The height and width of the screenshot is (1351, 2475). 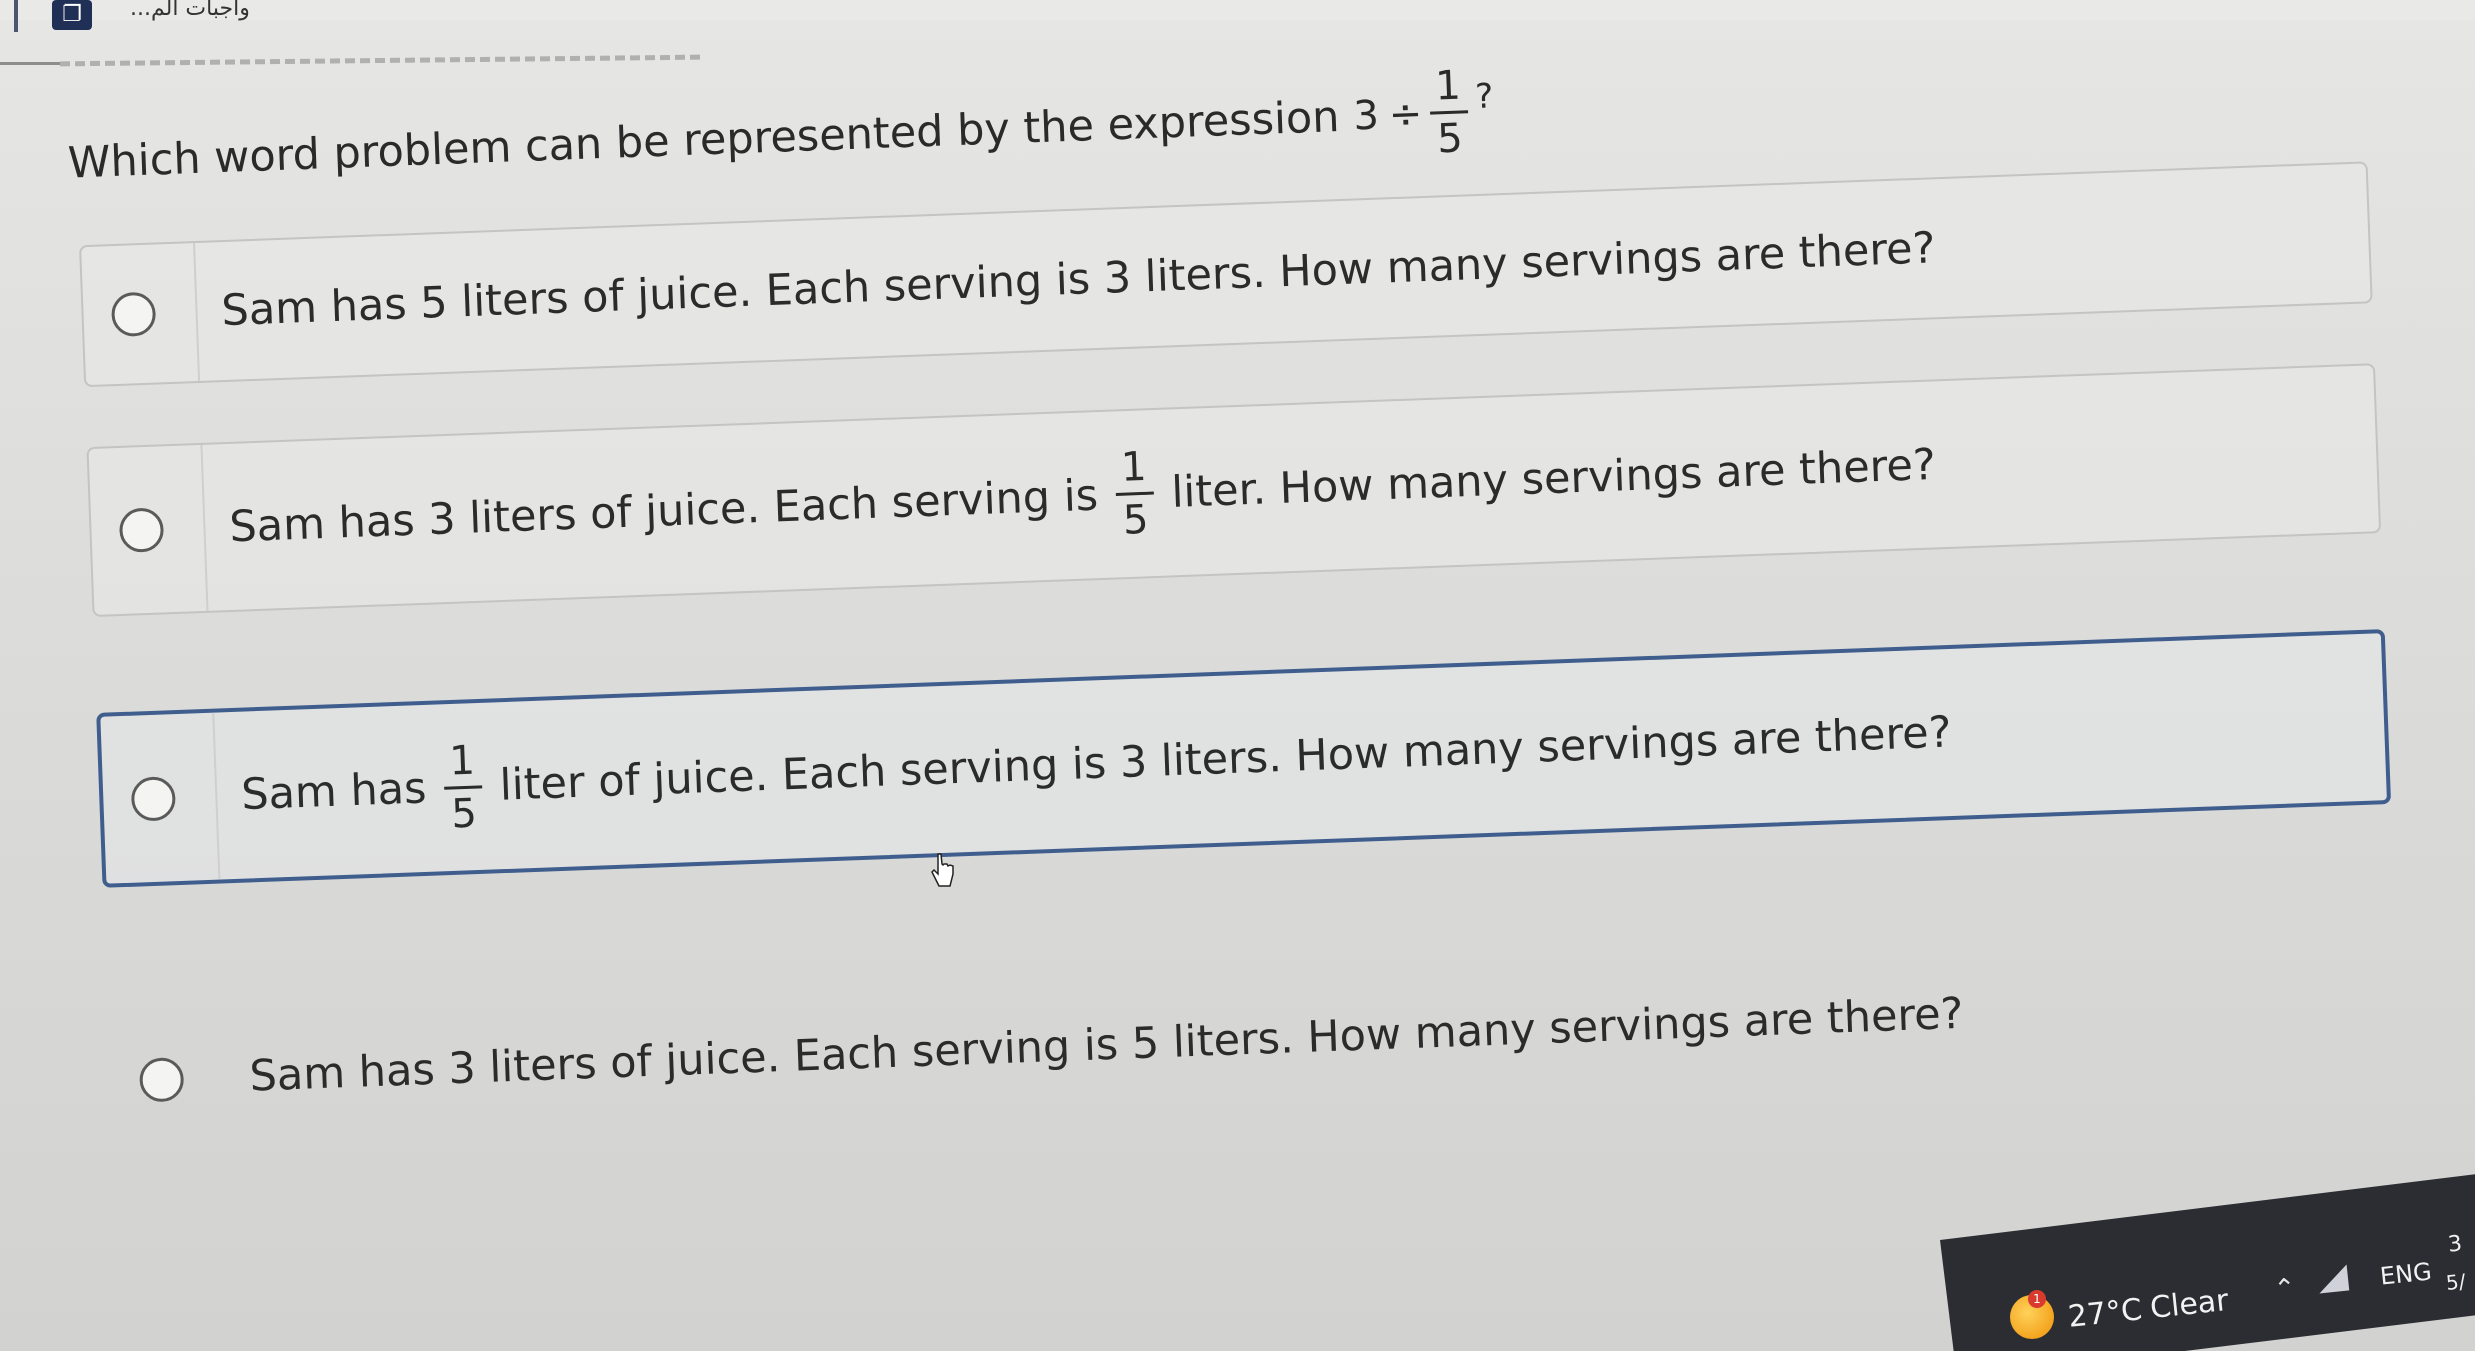 I want to click on network-icon, so click(x=2333, y=1279).